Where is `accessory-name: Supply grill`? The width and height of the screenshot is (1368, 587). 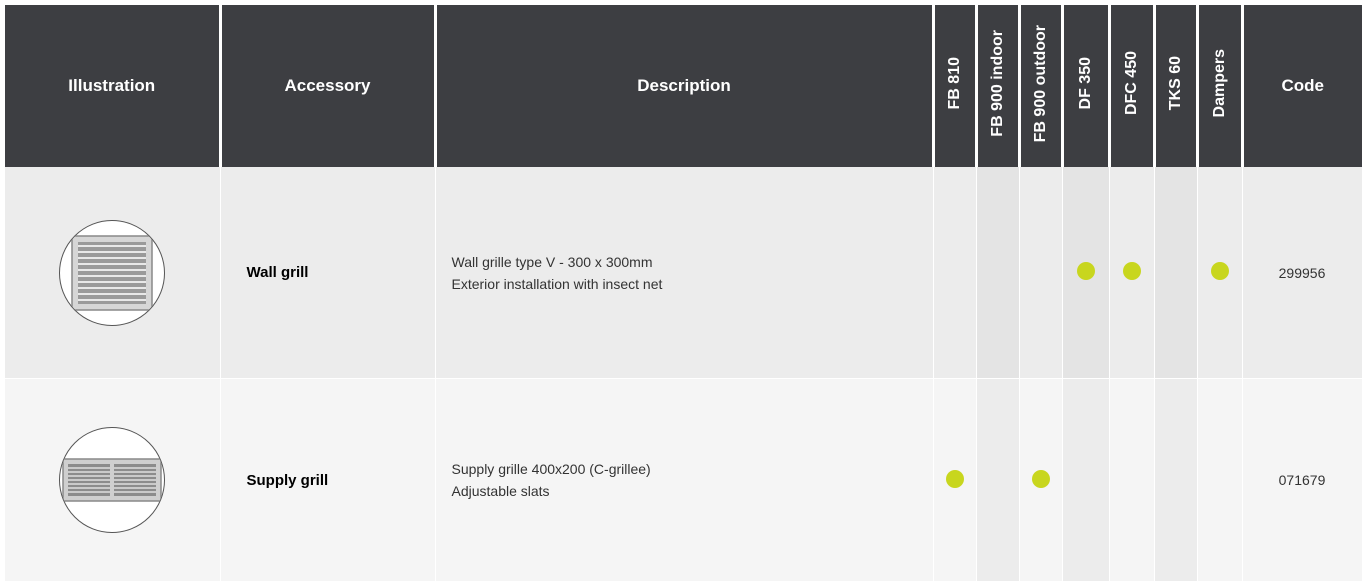
accessory-name: Supply grill is located at coordinates (328, 479).